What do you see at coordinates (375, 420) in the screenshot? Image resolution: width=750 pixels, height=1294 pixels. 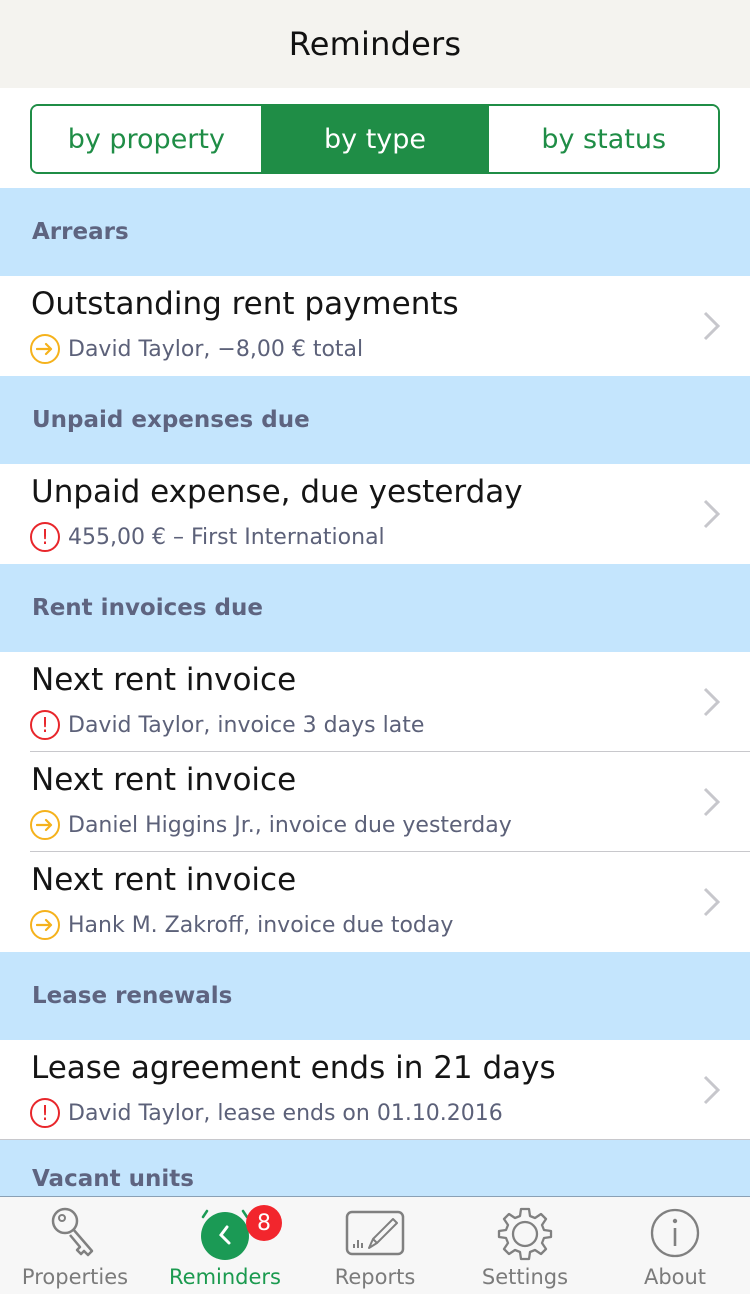 I see `section-header-unpaid-expenses: Unpaid expenses due` at bounding box center [375, 420].